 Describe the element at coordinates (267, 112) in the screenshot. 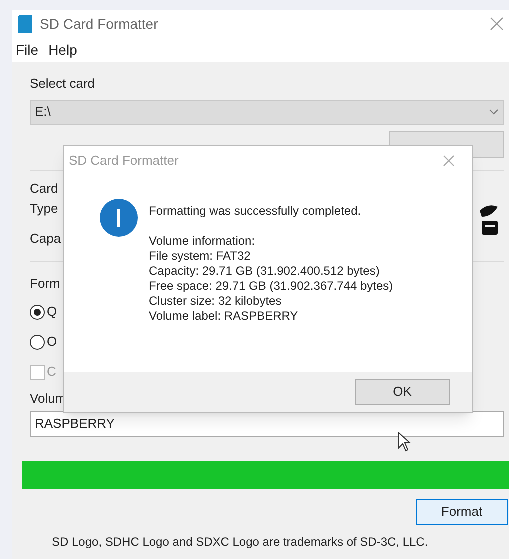

I see `card-dropdown: E:\` at that location.